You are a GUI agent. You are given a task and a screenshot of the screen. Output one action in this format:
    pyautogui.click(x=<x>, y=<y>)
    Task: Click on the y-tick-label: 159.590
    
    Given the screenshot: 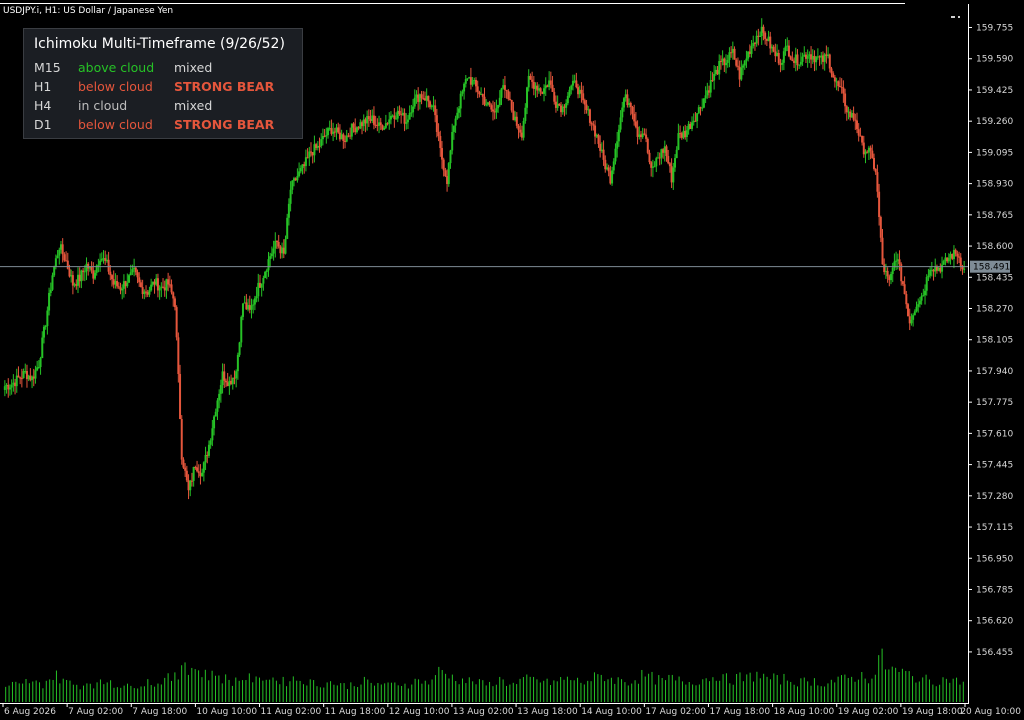 What is the action you would take?
    pyautogui.click(x=994, y=60)
    